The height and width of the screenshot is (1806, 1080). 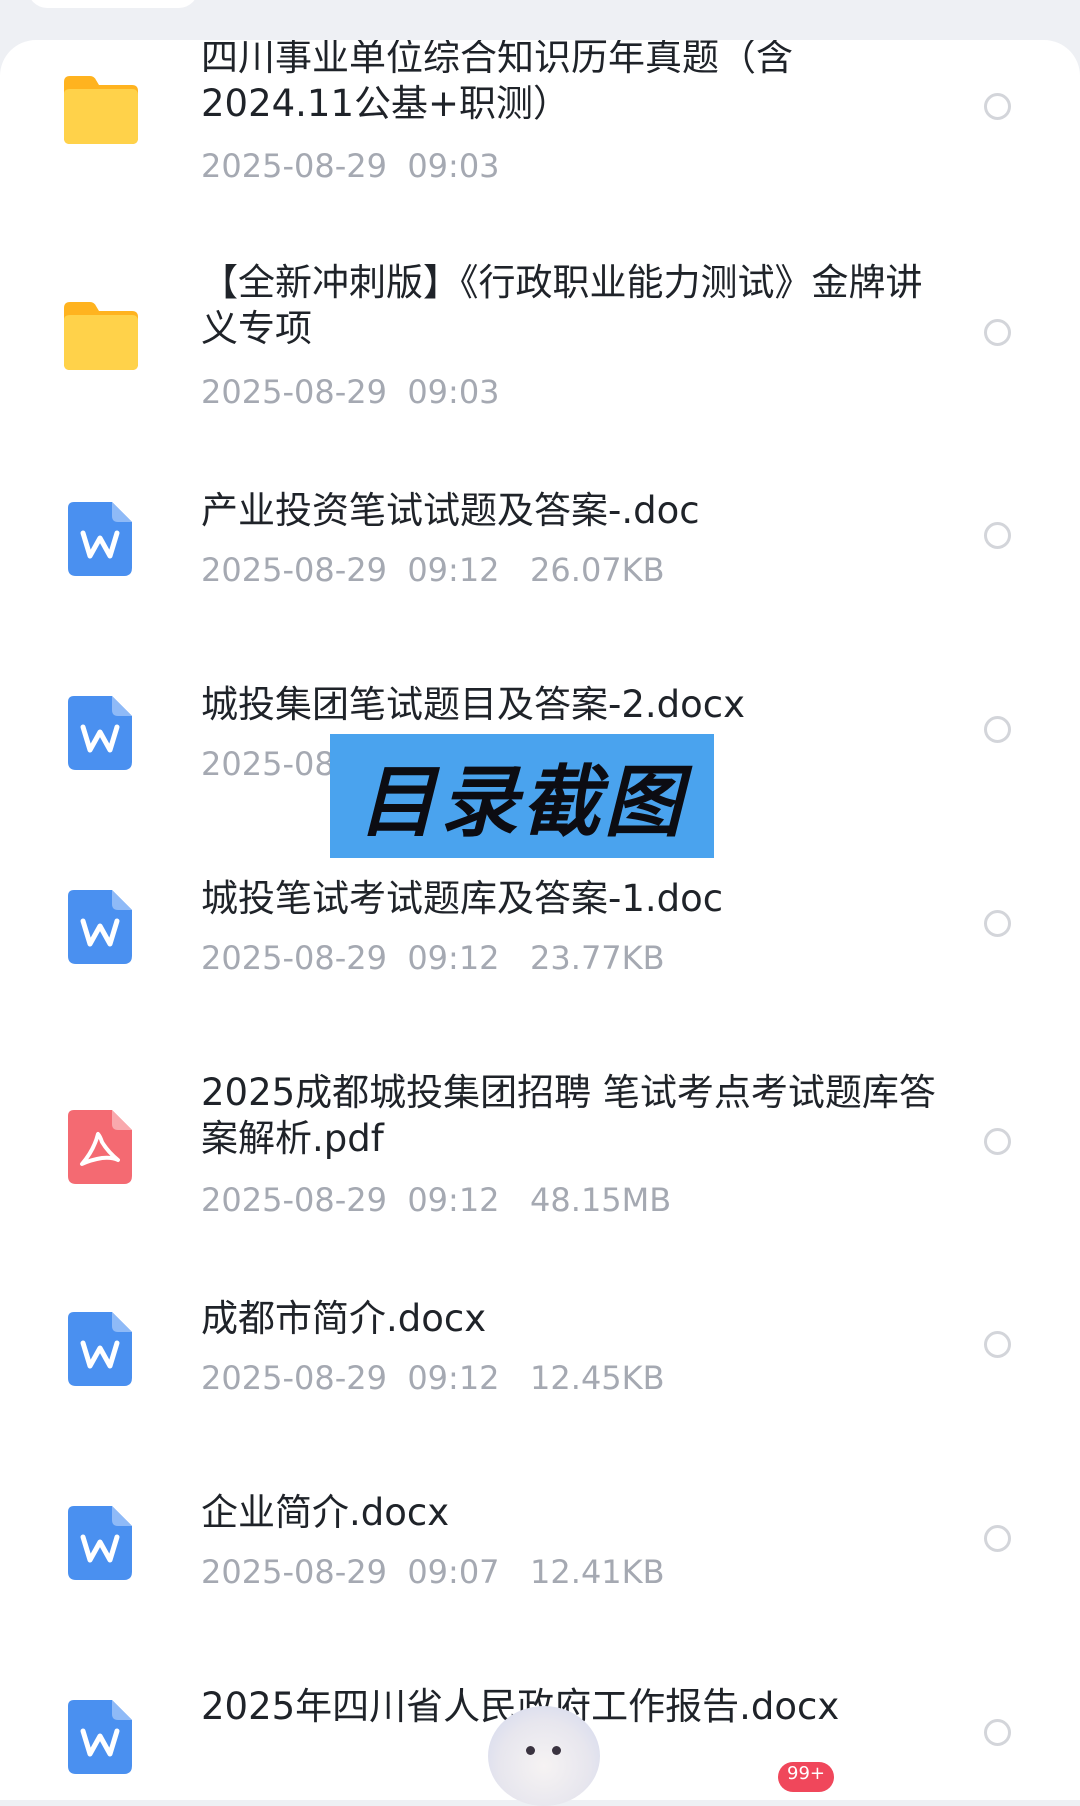 I want to click on file-meta: 2025-08, so click(x=268, y=764).